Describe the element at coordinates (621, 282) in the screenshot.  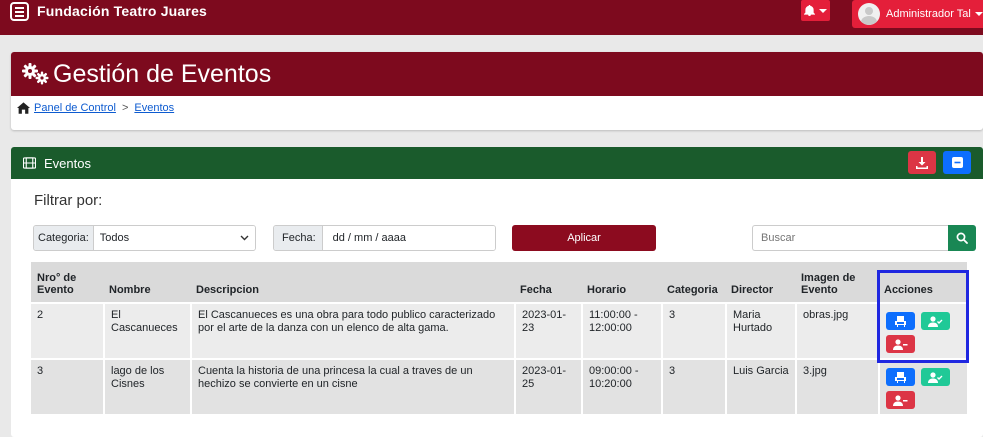
I see `column-header: Horario` at that location.